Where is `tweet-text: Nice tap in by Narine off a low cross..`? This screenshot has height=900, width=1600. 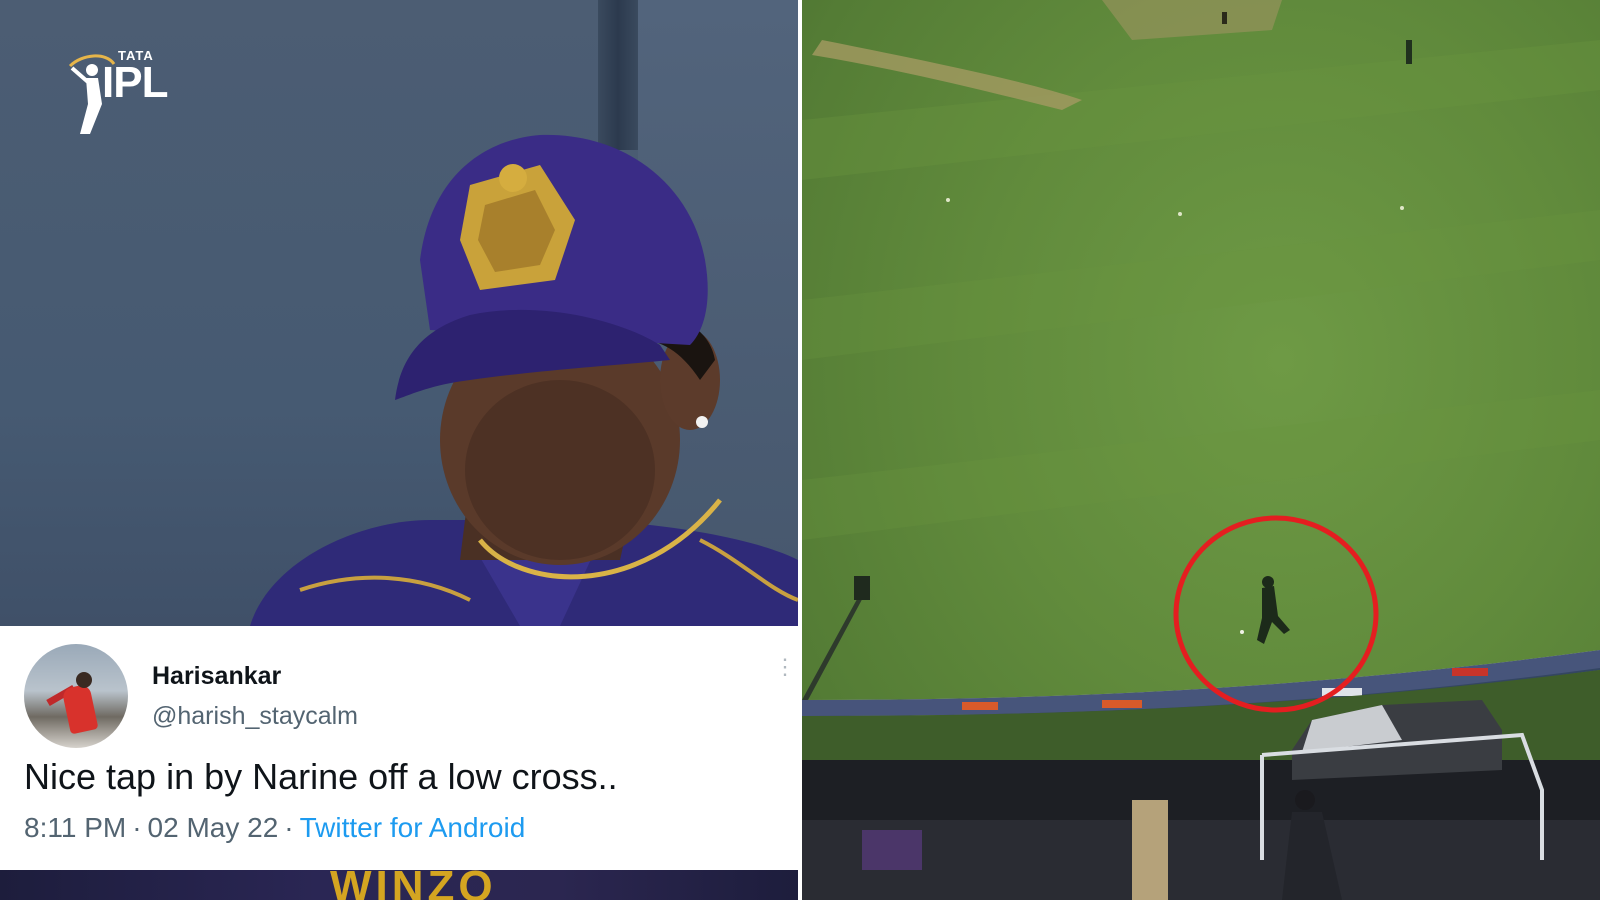 tweet-text: Nice tap in by Narine off a low cross.. is located at coordinates (321, 776).